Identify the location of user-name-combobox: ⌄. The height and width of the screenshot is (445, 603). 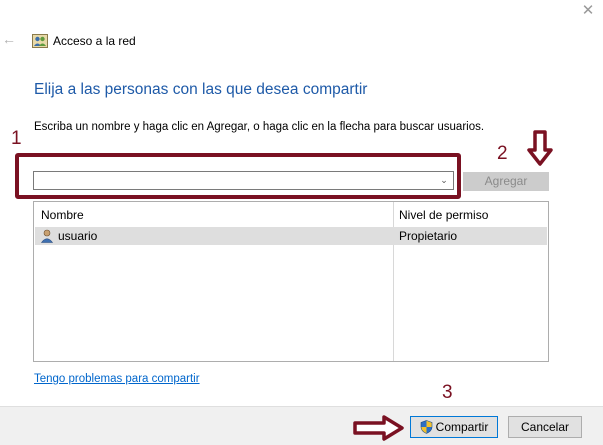
(243, 180).